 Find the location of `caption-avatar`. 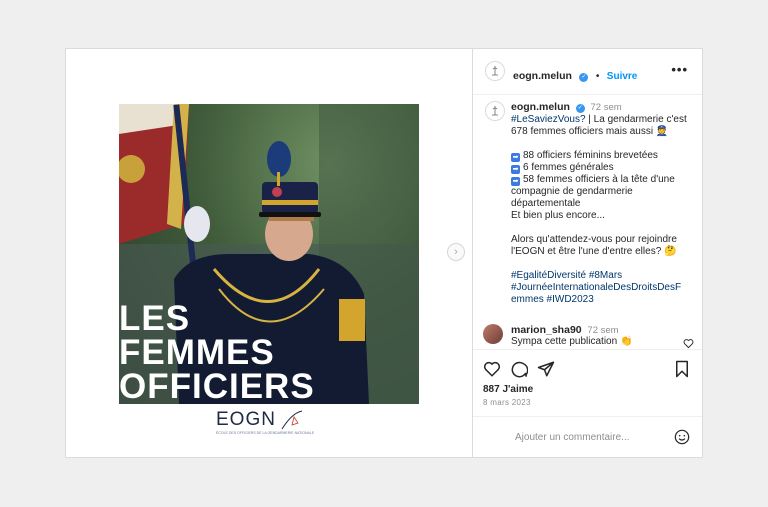

caption-avatar is located at coordinates (495, 111).